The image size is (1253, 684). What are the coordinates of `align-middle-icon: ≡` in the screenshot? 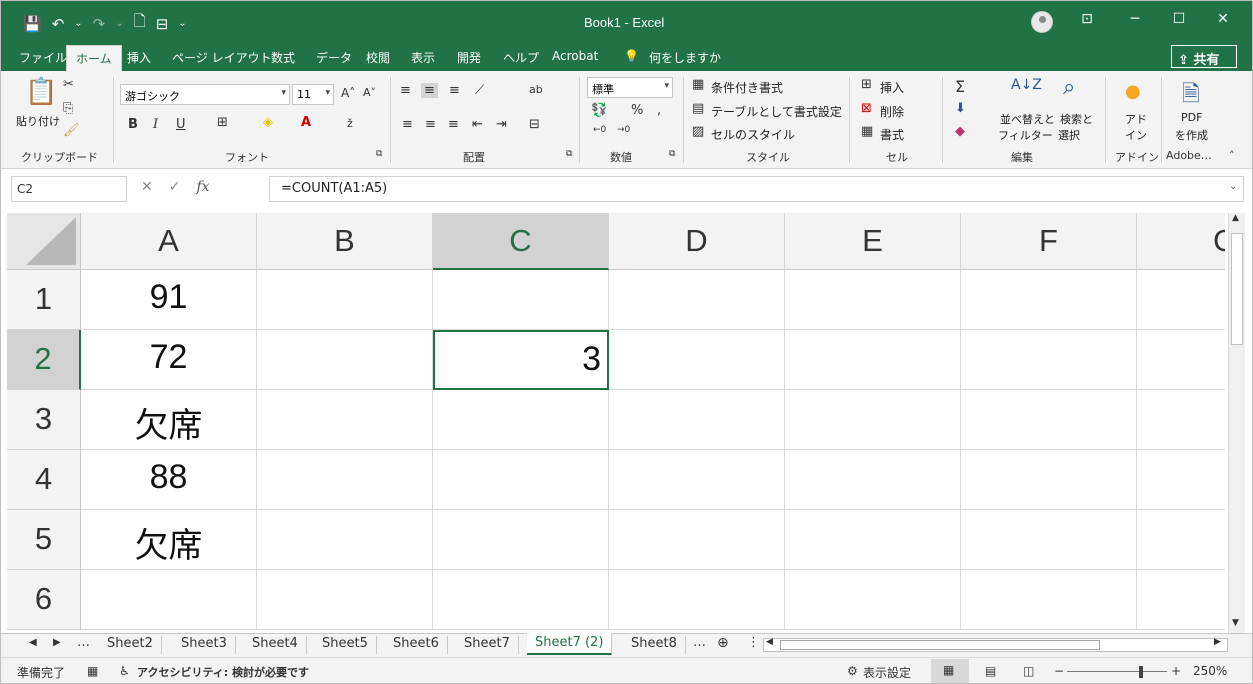 It's located at (429, 90).